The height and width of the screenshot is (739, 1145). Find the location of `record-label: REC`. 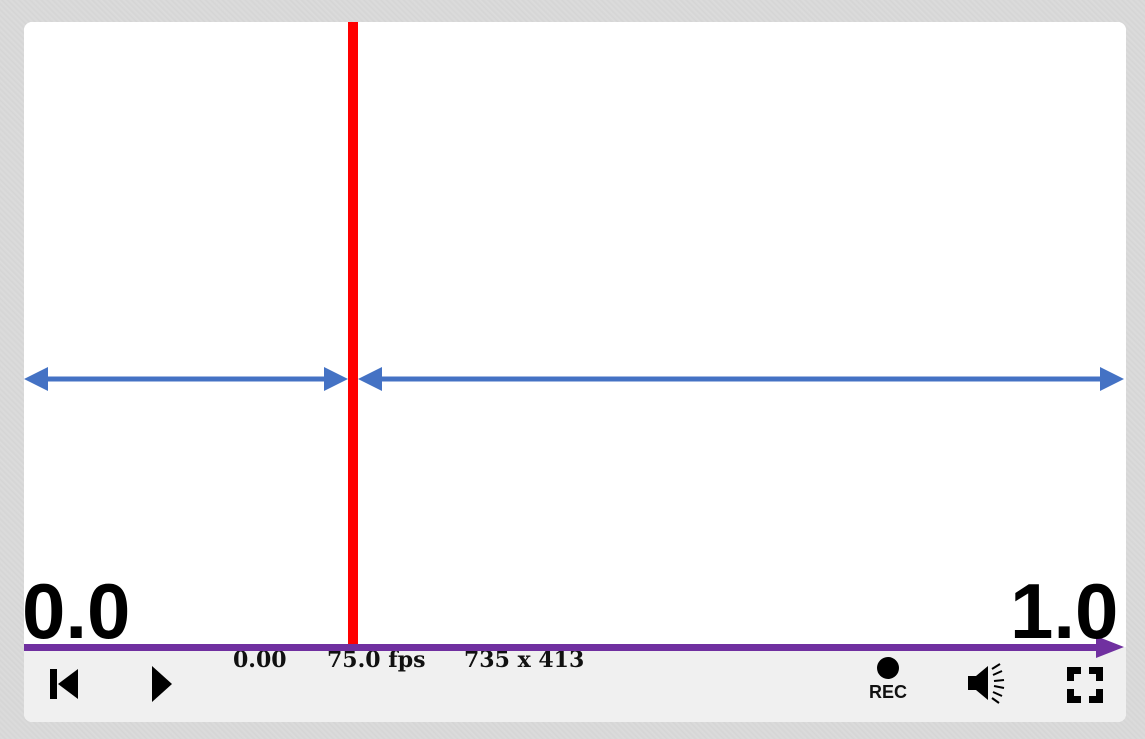

record-label: REC is located at coordinates (887, 692).